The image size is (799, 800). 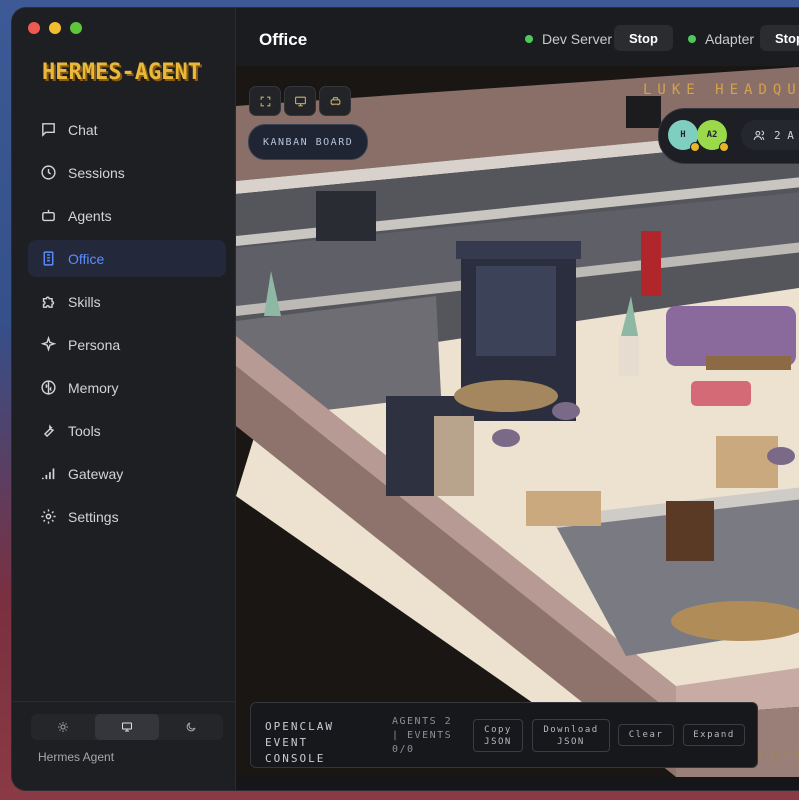 I want to click on sidebar-item-label: Sessions, so click(x=96, y=172).